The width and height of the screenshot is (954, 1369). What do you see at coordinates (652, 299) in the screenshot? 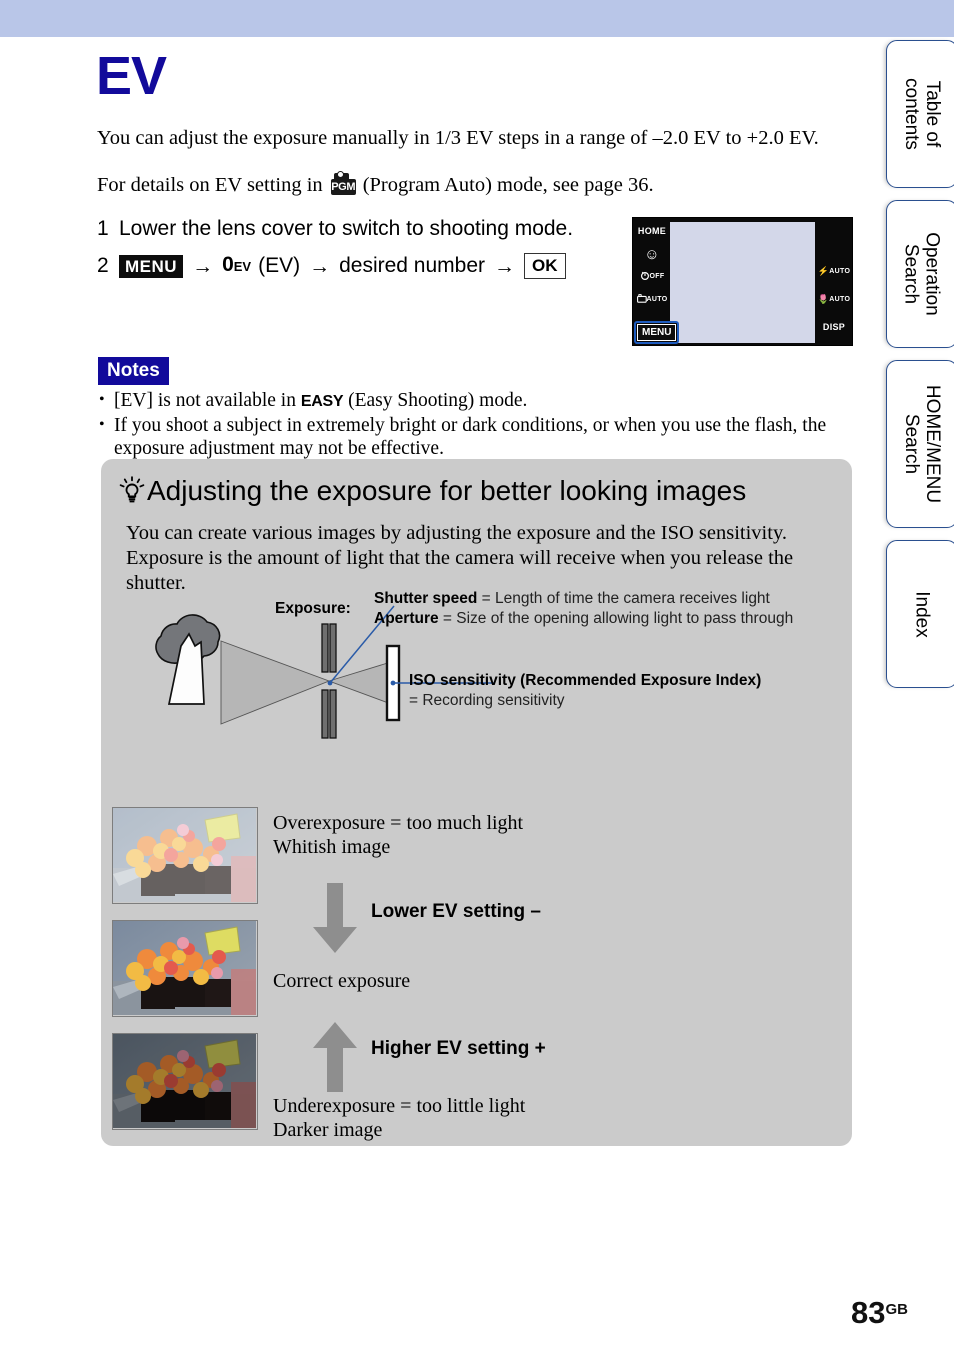
I see `camera-burst-mode-icon: AUTO` at bounding box center [652, 299].